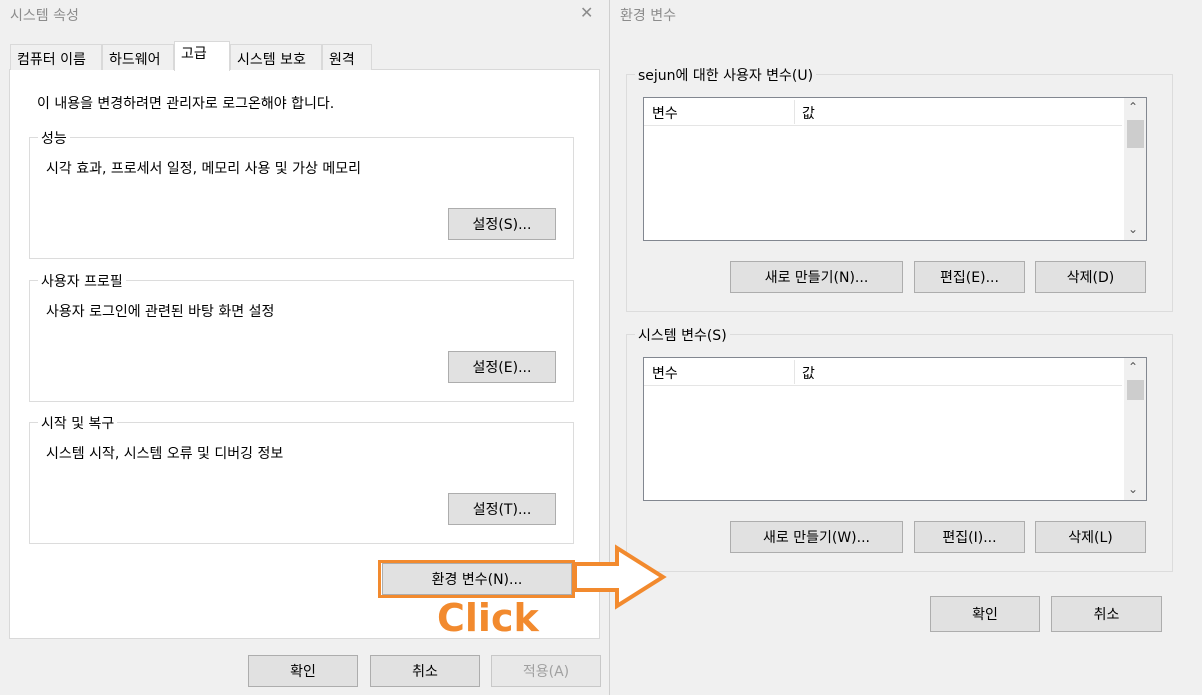 Image resolution: width=1202 pixels, height=695 pixels. I want to click on window-title: 시스템 속성, so click(44, 16).